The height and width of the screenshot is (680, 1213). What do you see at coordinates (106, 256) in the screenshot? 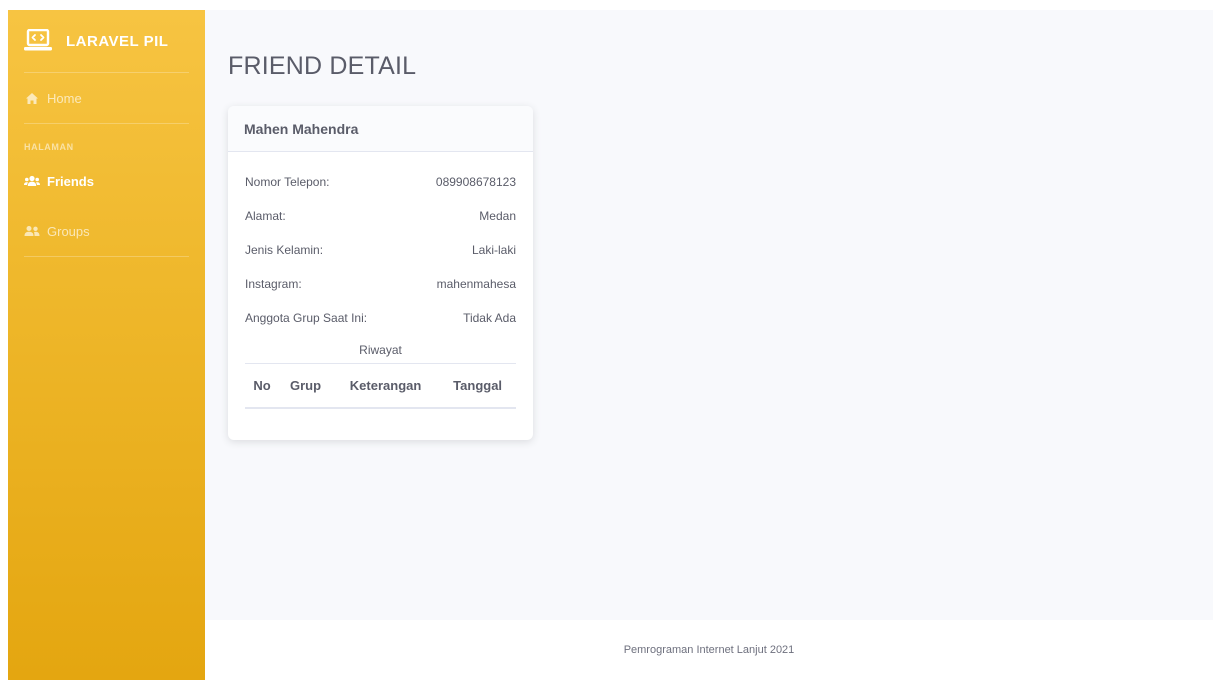
I see `sidebar-divider` at bounding box center [106, 256].